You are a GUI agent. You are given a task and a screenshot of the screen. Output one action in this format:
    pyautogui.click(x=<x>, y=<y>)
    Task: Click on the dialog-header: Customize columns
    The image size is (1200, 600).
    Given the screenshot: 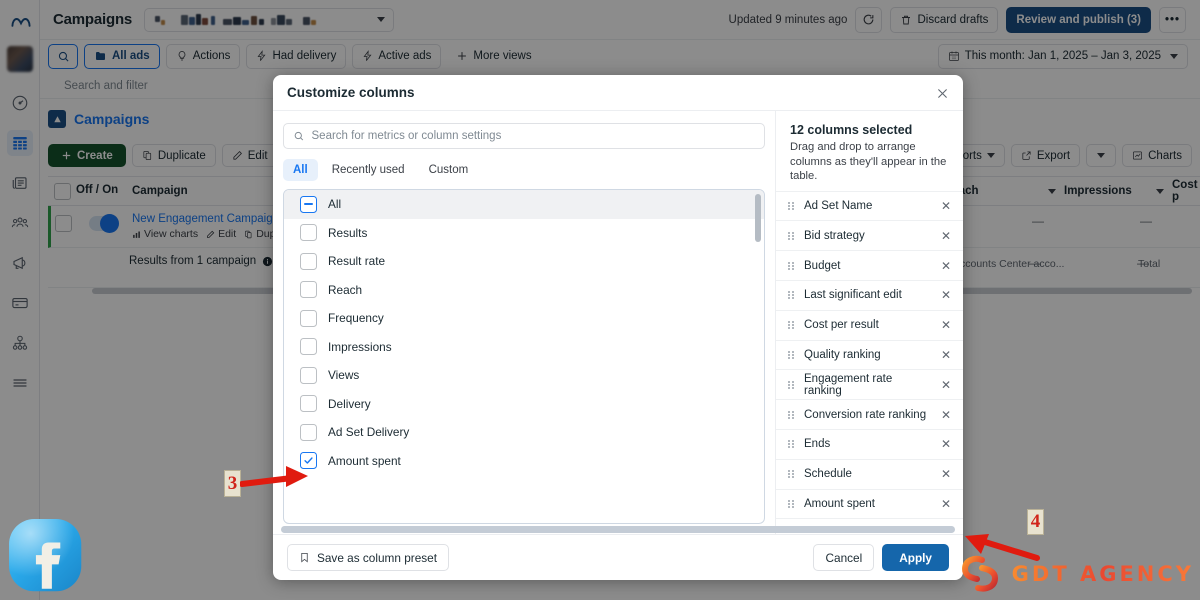 What is the action you would take?
    pyautogui.click(x=618, y=93)
    